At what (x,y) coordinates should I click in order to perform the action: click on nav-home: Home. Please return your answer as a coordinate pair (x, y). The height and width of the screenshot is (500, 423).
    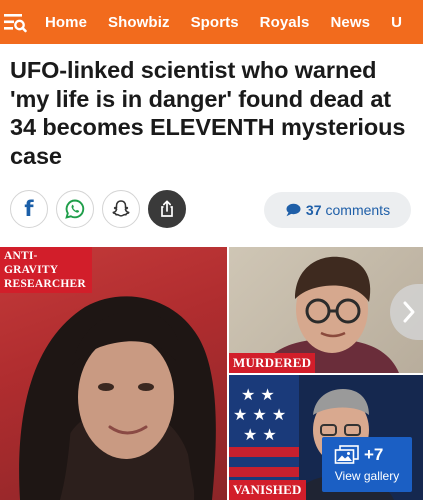
    Looking at the image, I should click on (66, 22).